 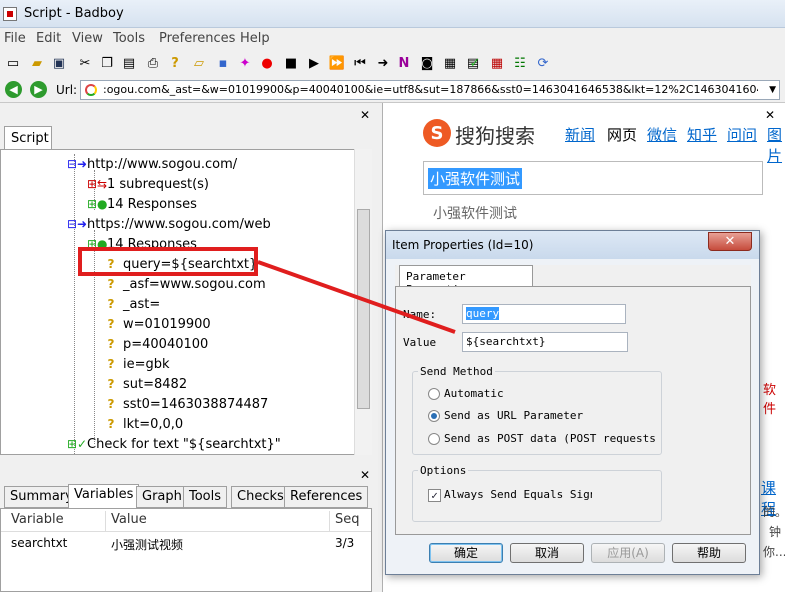 I want to click on summary-icon: ▦, so click(x=450, y=63).